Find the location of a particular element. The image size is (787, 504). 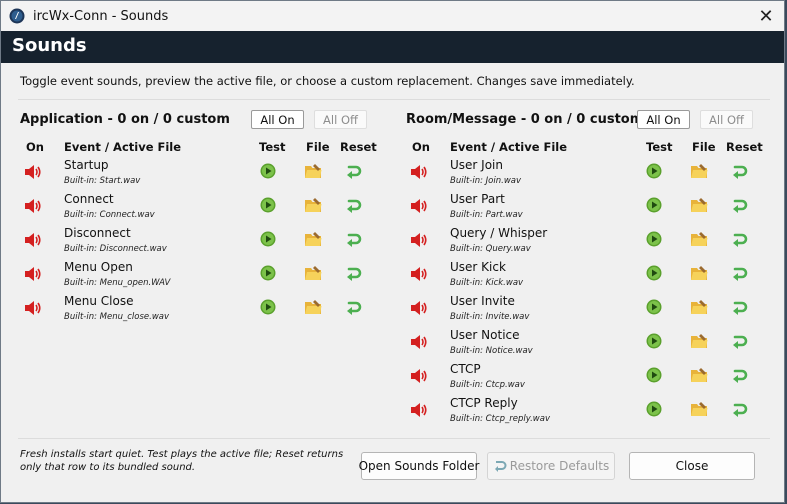

top-divider is located at coordinates (394, 99).